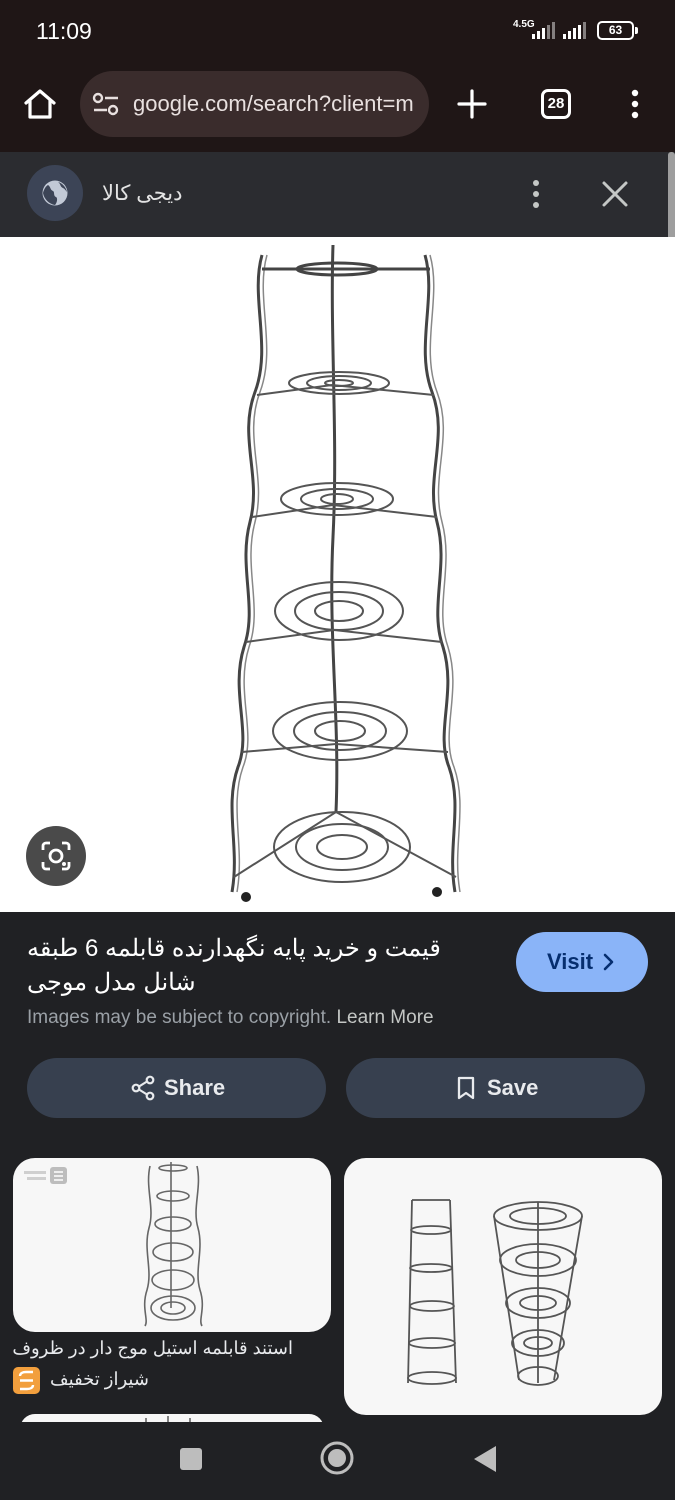 Image resolution: width=675 pixels, height=1500 pixels. What do you see at coordinates (615, 194) in the screenshot?
I see `close-icon` at bounding box center [615, 194].